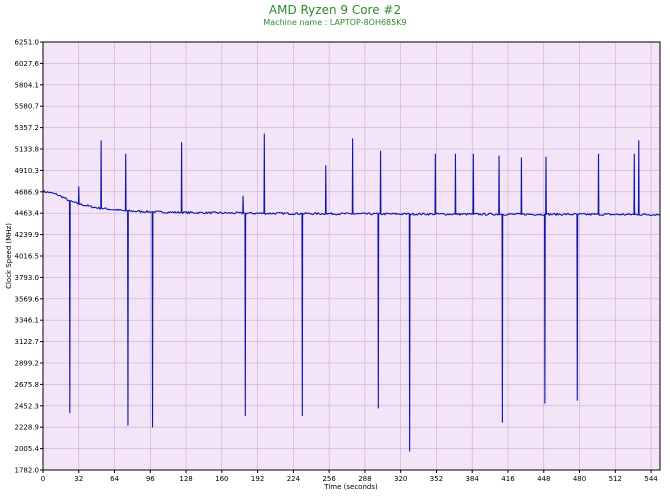  Describe the element at coordinates (335, 10) in the screenshot. I see `chart-title: AMD Ryzen 9 Core #2` at that location.